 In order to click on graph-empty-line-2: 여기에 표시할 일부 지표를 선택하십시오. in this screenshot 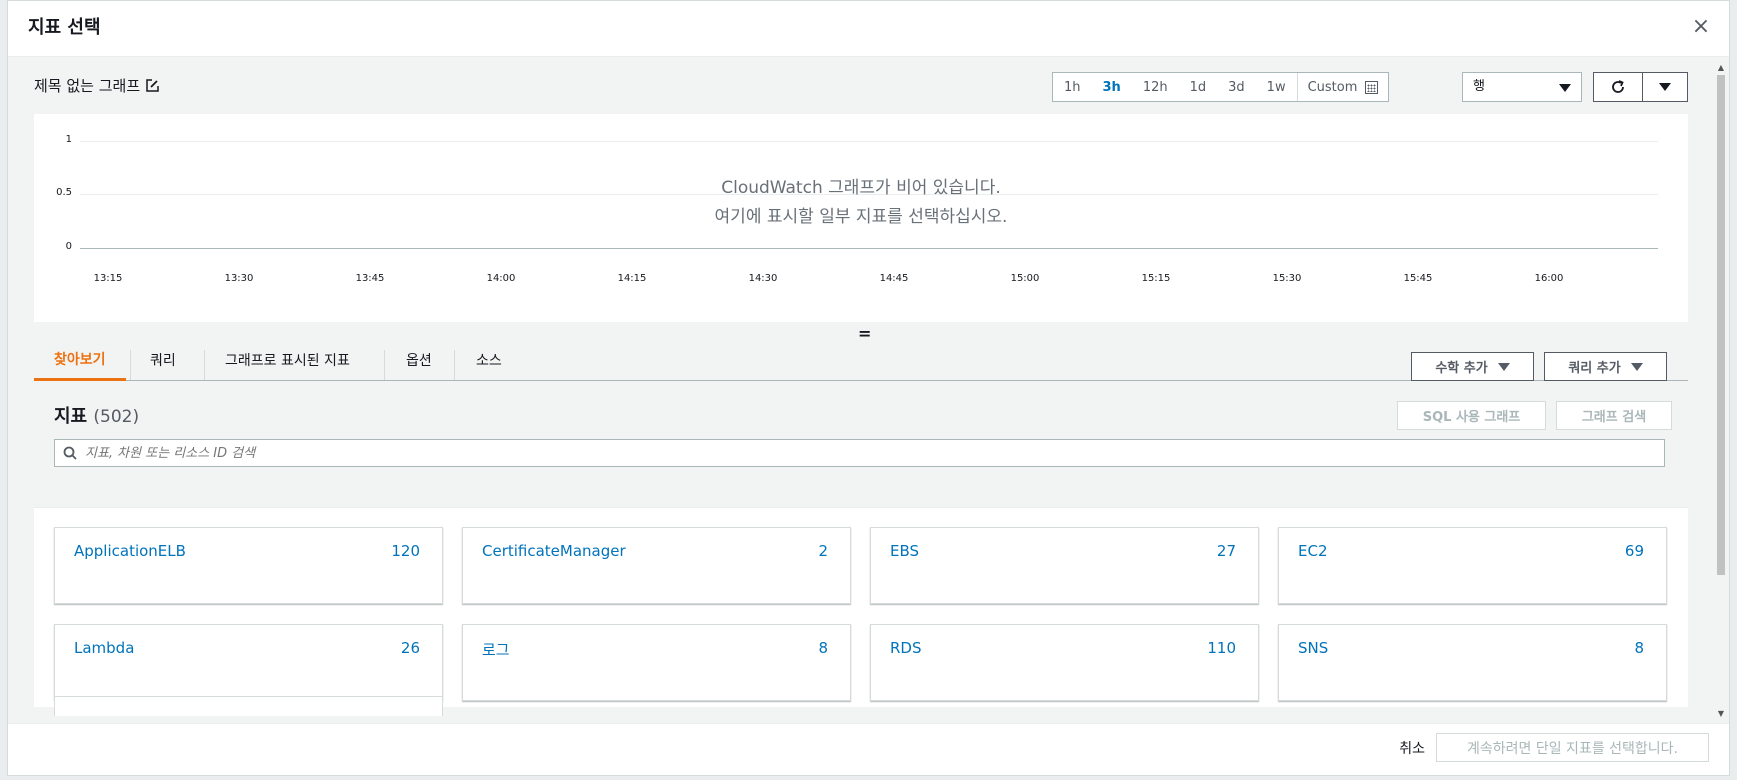, I will do `click(861, 217)`.